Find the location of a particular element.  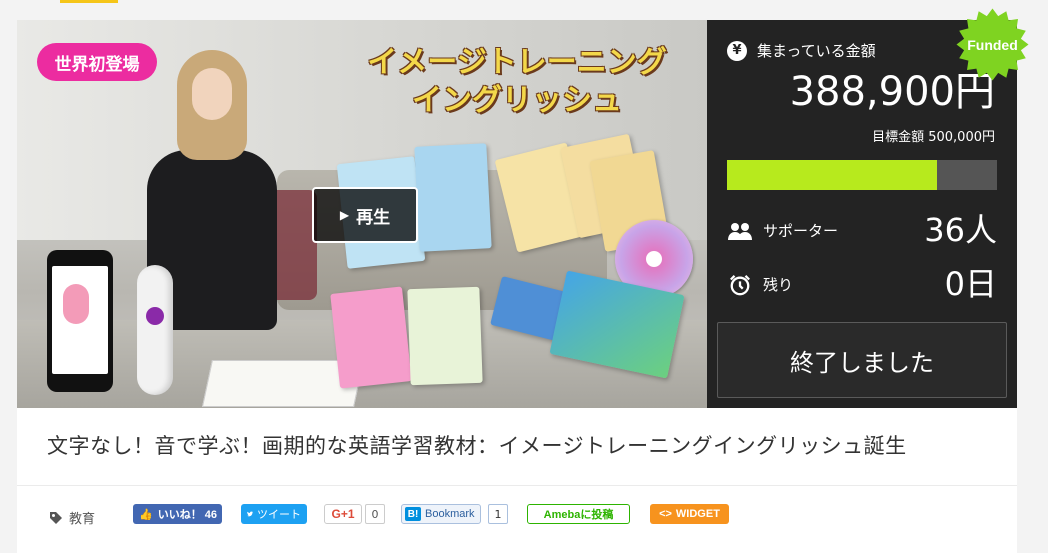

ameba-post-button: Amebaに投稿 is located at coordinates (578, 514).